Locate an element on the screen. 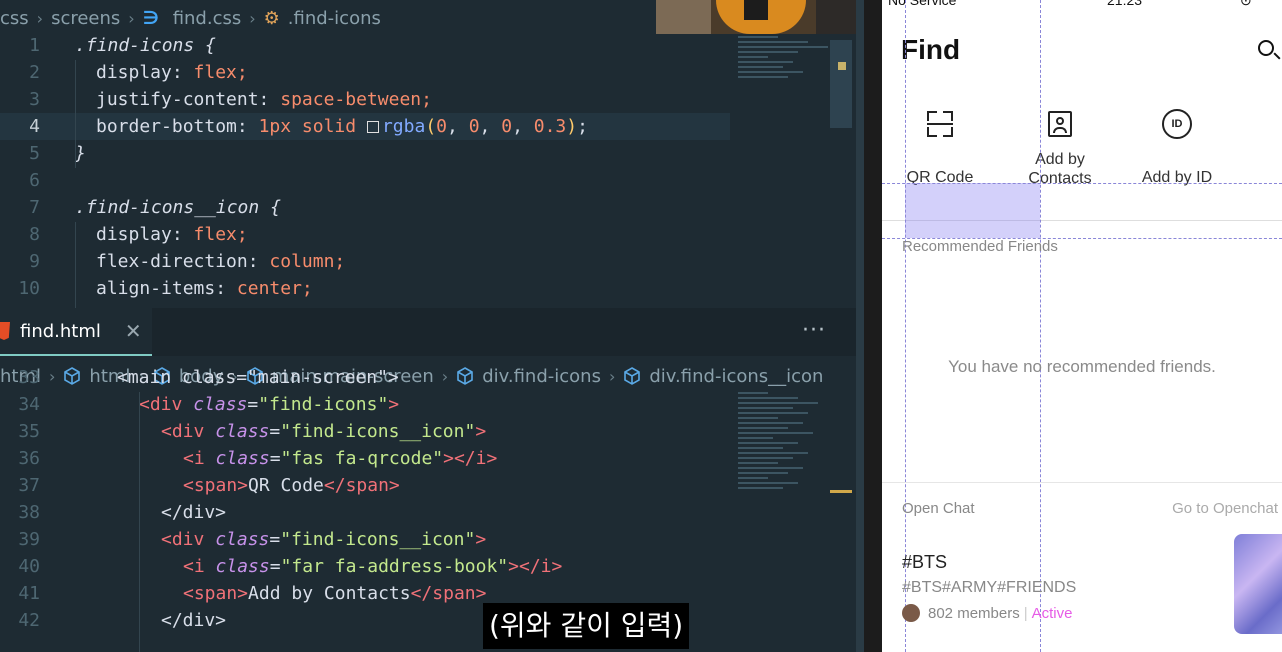 The width and height of the screenshot is (1282, 652). chat-name: #BTS is located at coordinates (924, 562).